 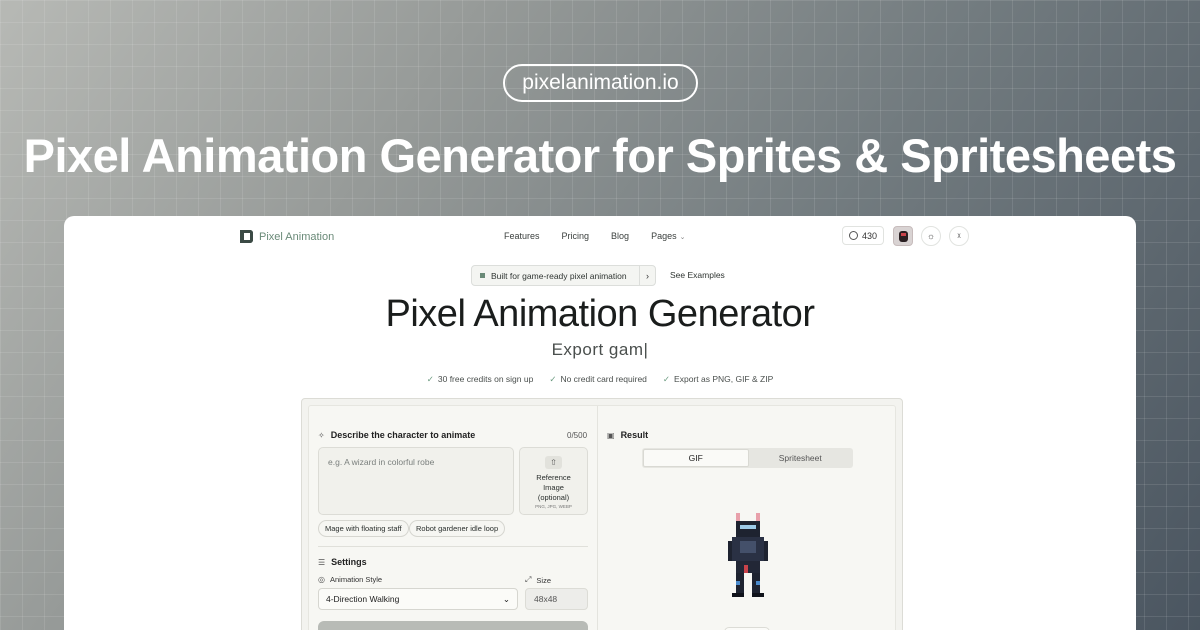 What do you see at coordinates (363, 599) in the screenshot?
I see `animation-style-value: 4-Direction Walking` at bounding box center [363, 599].